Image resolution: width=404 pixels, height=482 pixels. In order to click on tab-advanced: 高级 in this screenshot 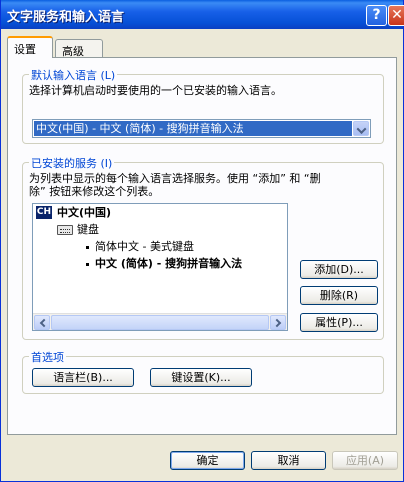, I will do `click(79, 49)`.